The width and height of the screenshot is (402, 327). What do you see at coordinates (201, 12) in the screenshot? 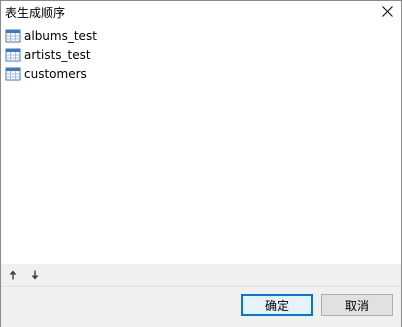
I see `title-bar: 表生成顺序` at bounding box center [201, 12].